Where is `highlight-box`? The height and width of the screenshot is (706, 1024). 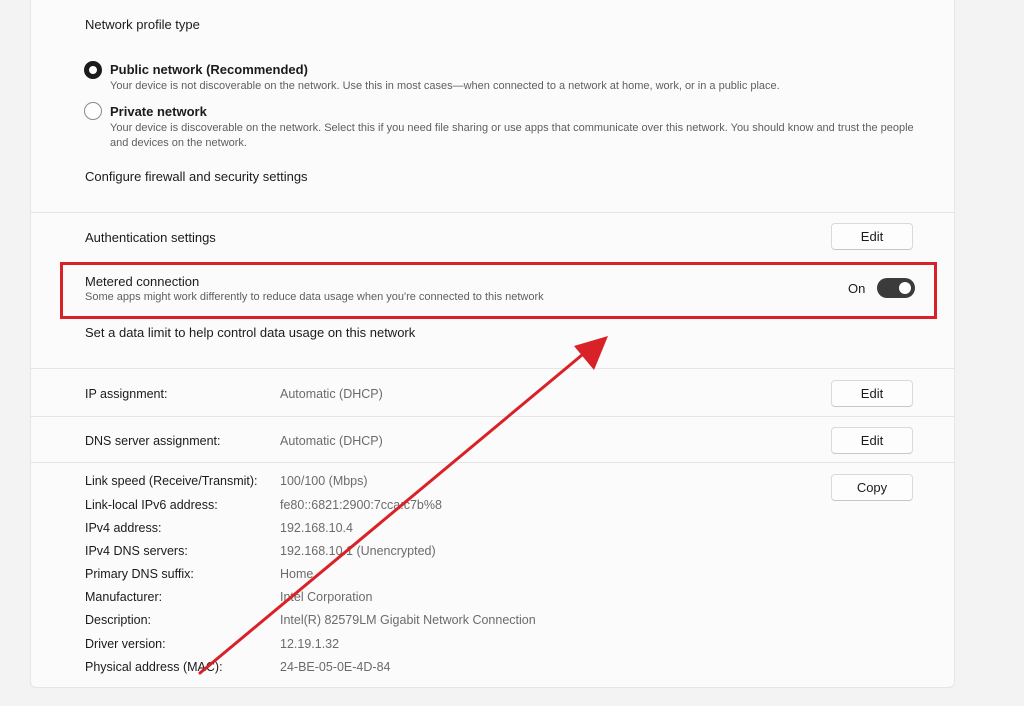 highlight-box is located at coordinates (498, 290).